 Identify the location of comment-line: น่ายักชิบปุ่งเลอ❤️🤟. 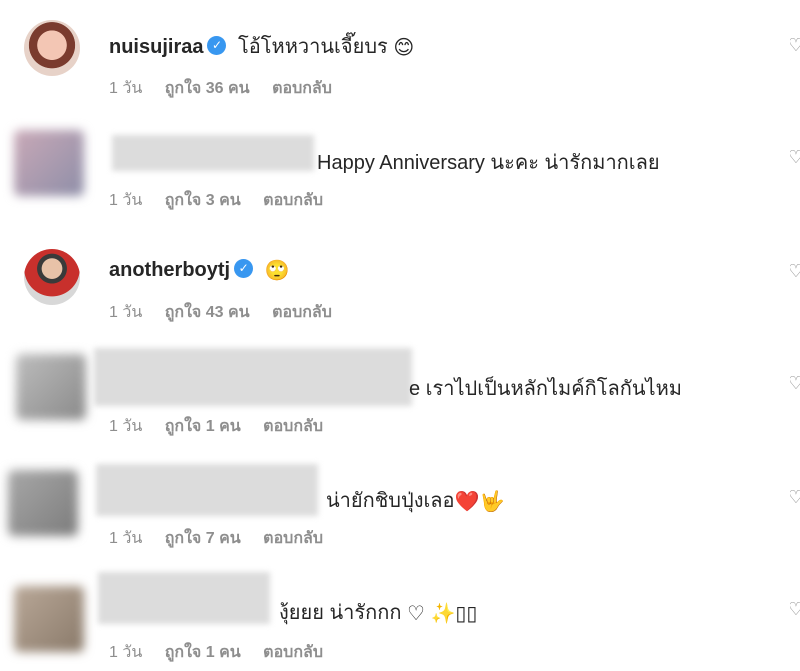
(415, 500).